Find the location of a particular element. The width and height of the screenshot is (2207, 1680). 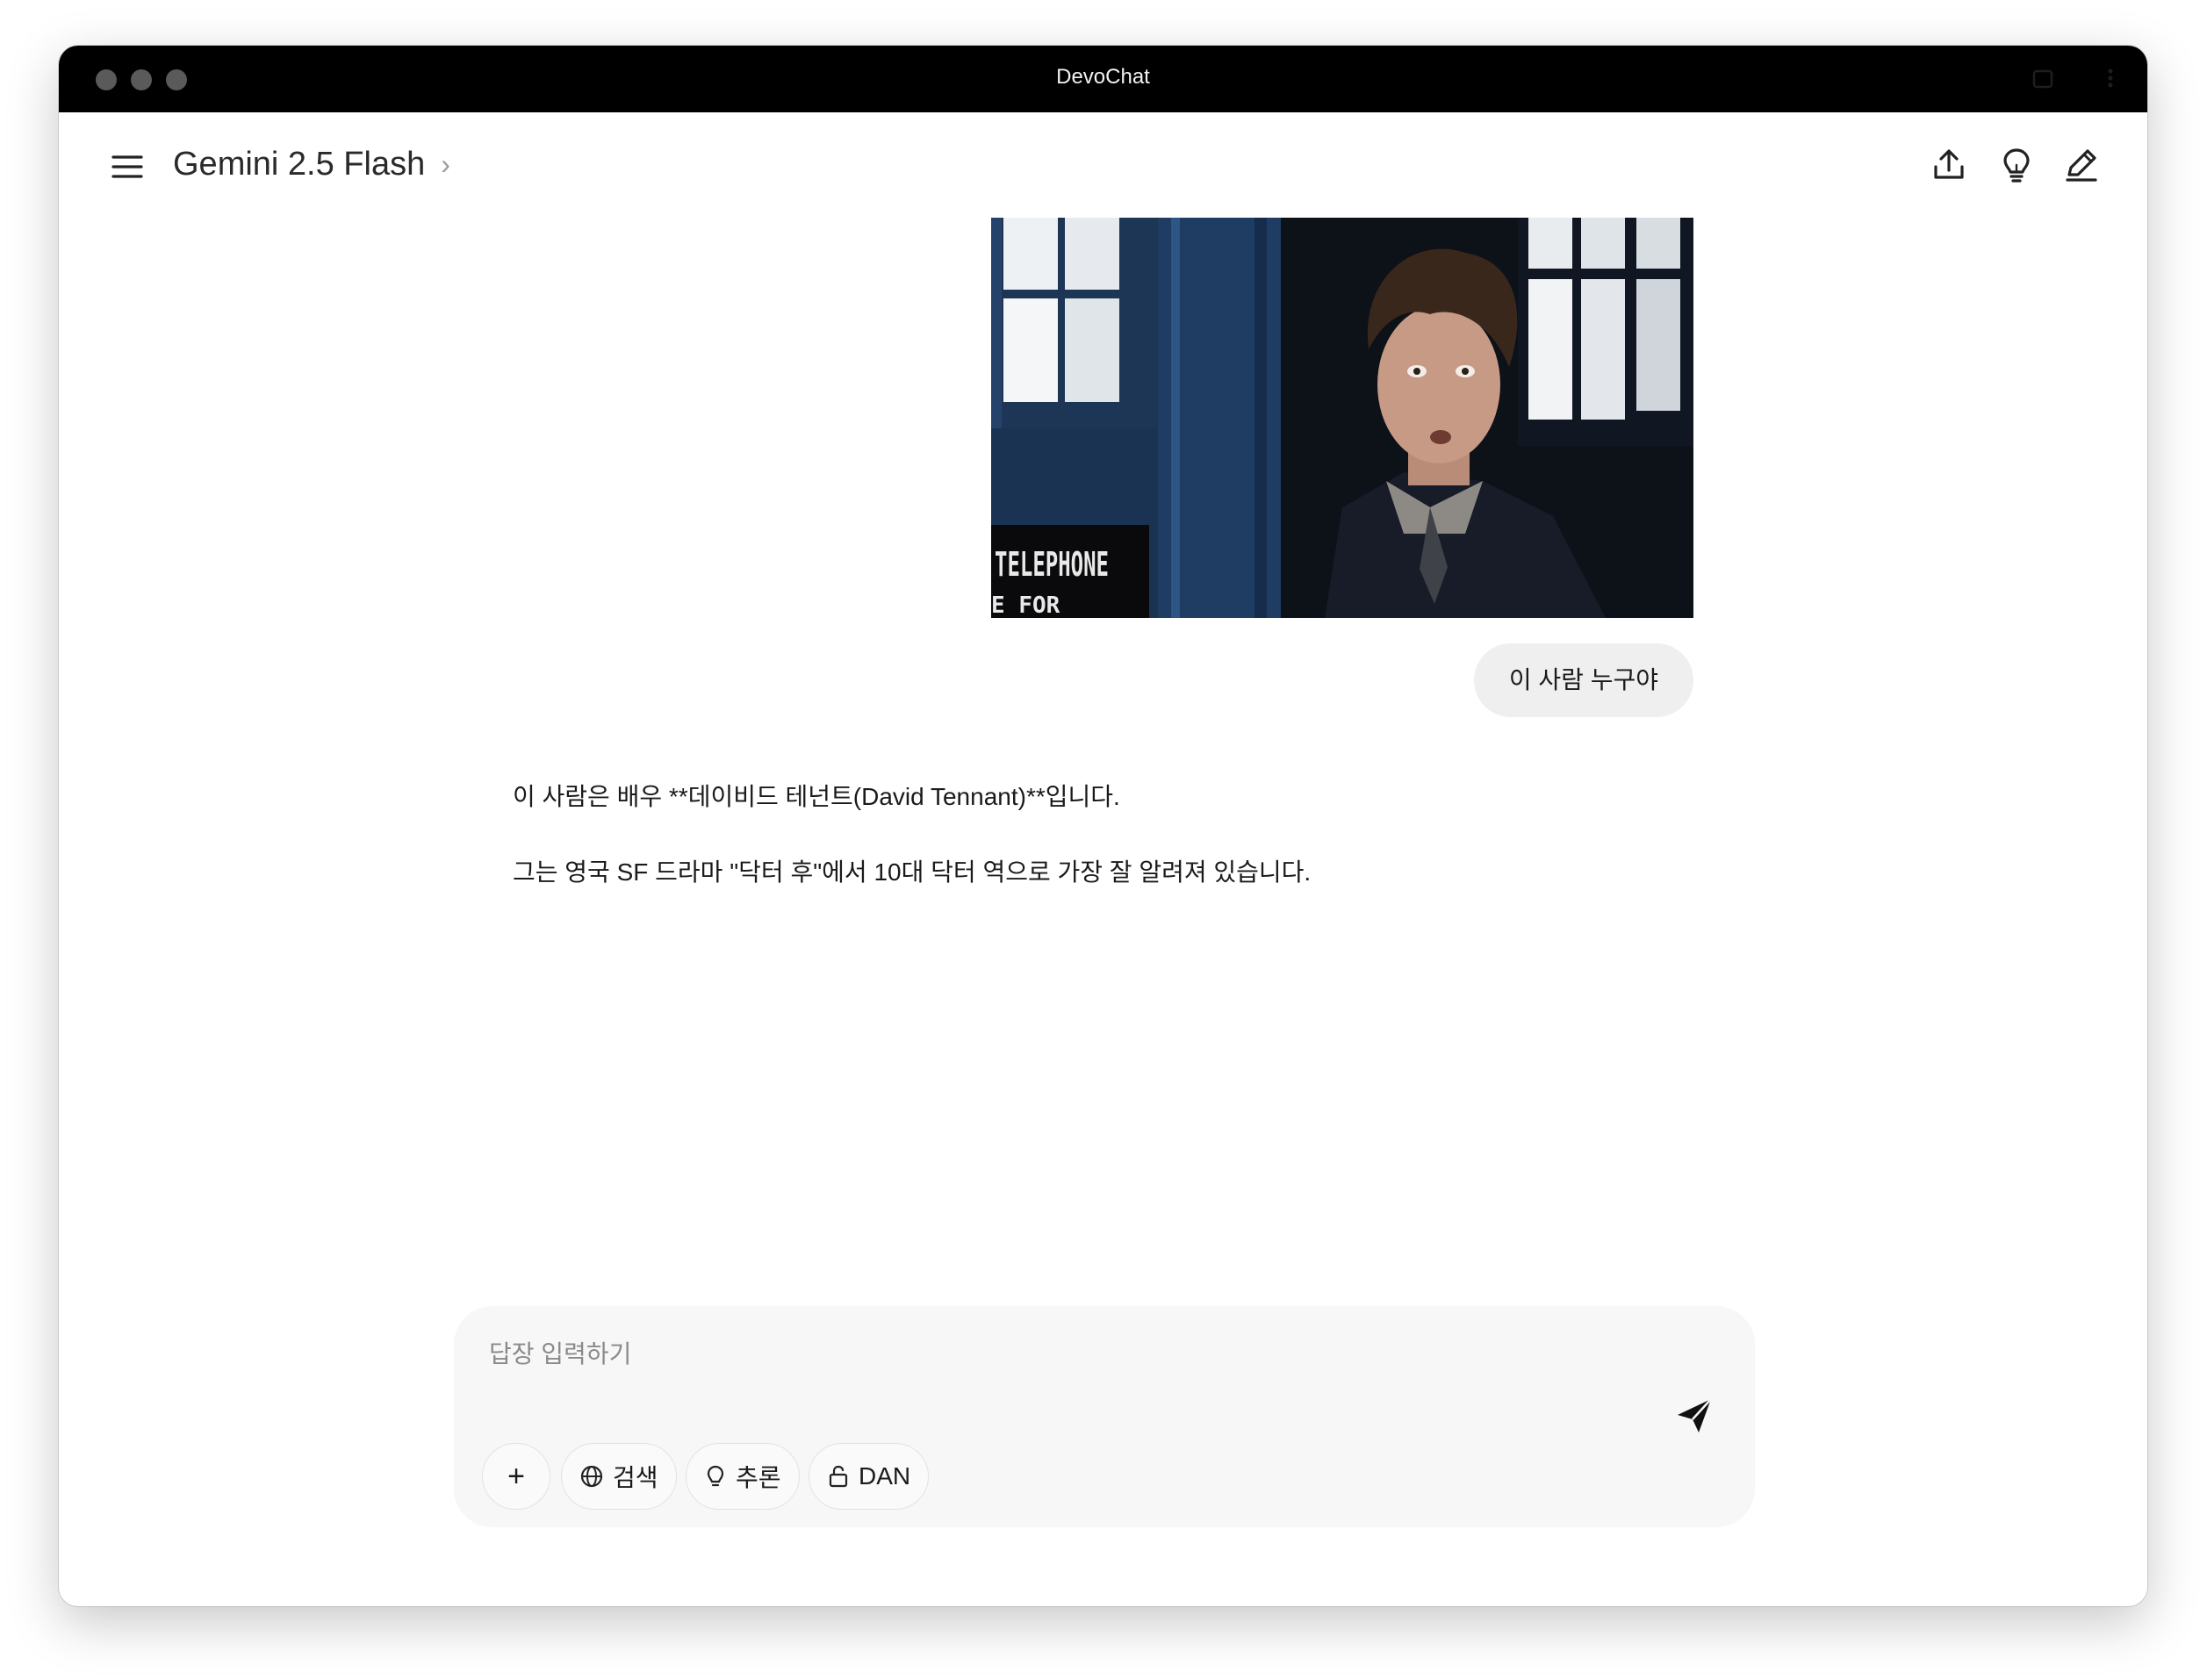

dan-toggle-button: DAN is located at coordinates (869, 1476).